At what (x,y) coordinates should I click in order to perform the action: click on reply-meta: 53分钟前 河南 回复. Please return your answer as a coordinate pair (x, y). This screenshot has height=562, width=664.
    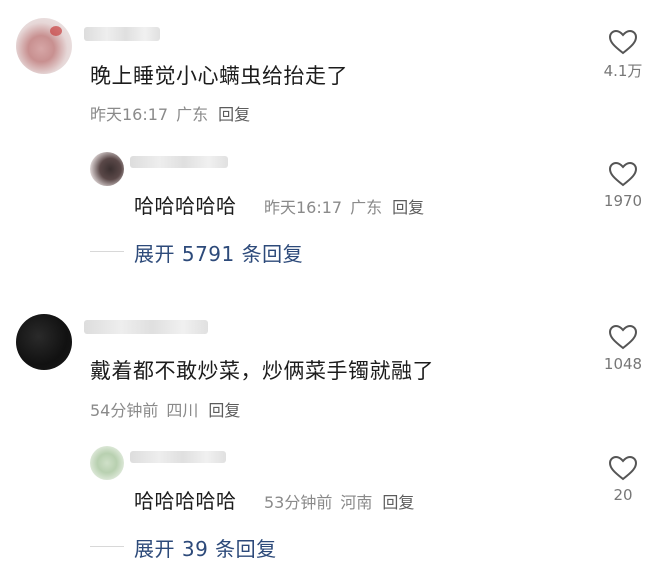
    Looking at the image, I should click on (339, 501).